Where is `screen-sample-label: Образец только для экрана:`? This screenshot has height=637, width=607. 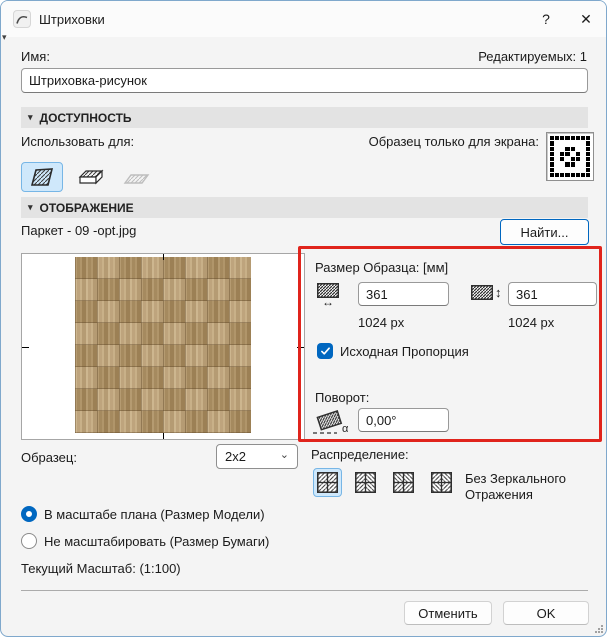 screen-sample-label: Образец только для экрана: is located at coordinates (453, 141).